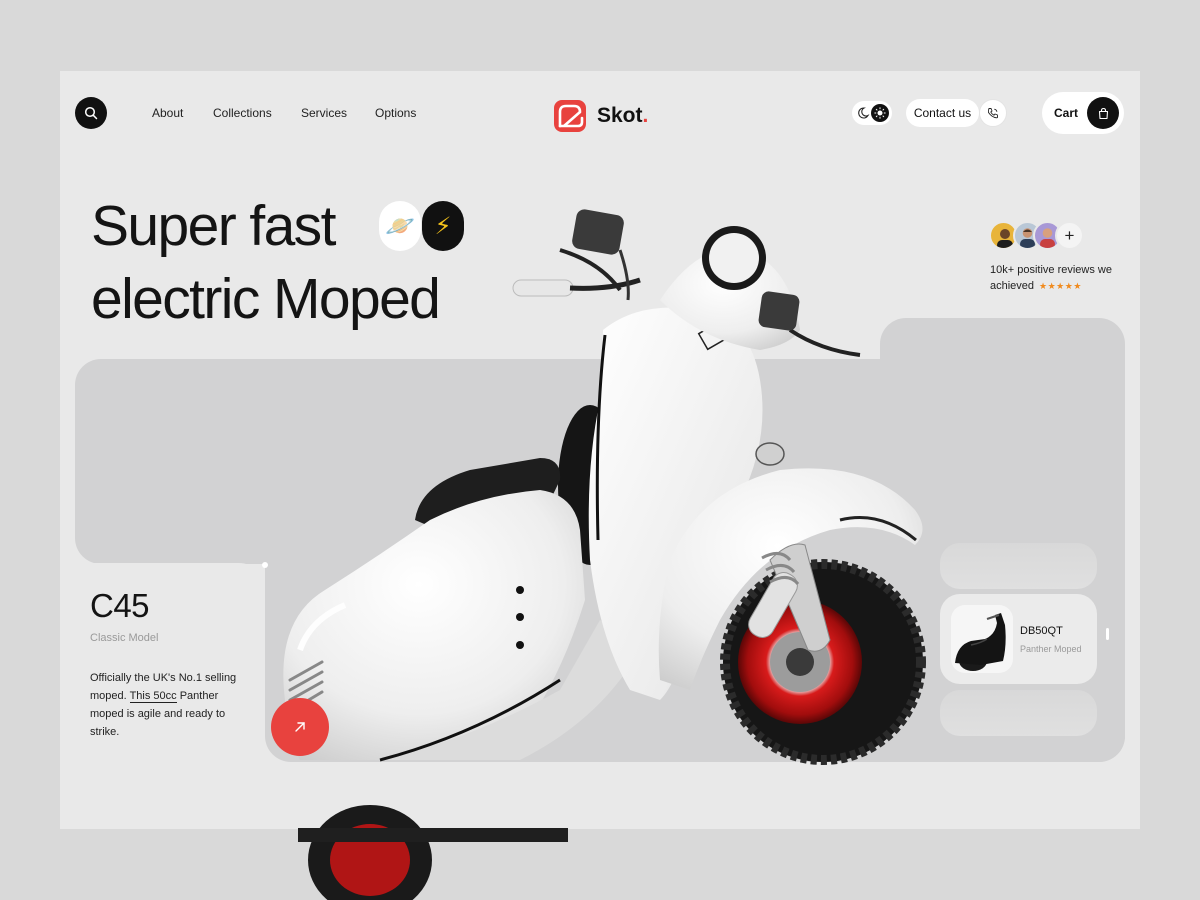 The image size is (1200, 900). Describe the element at coordinates (570, 116) in the screenshot. I see `brand-logo-icon` at that location.